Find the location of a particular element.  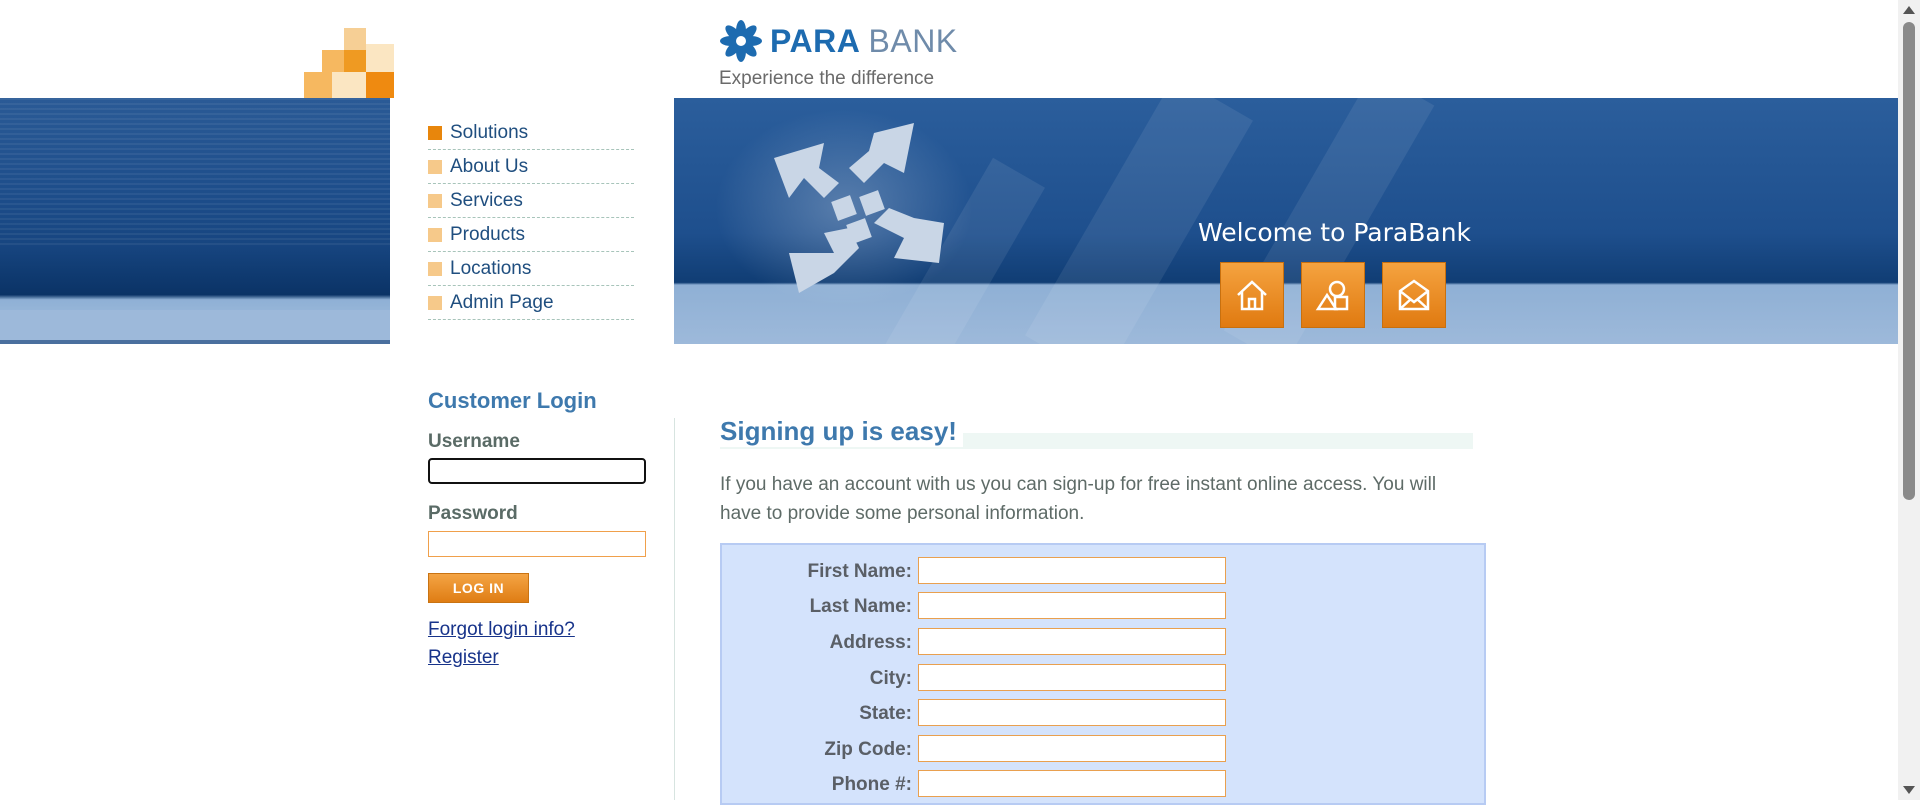

scrollbar-thumb is located at coordinates (1909, 261).